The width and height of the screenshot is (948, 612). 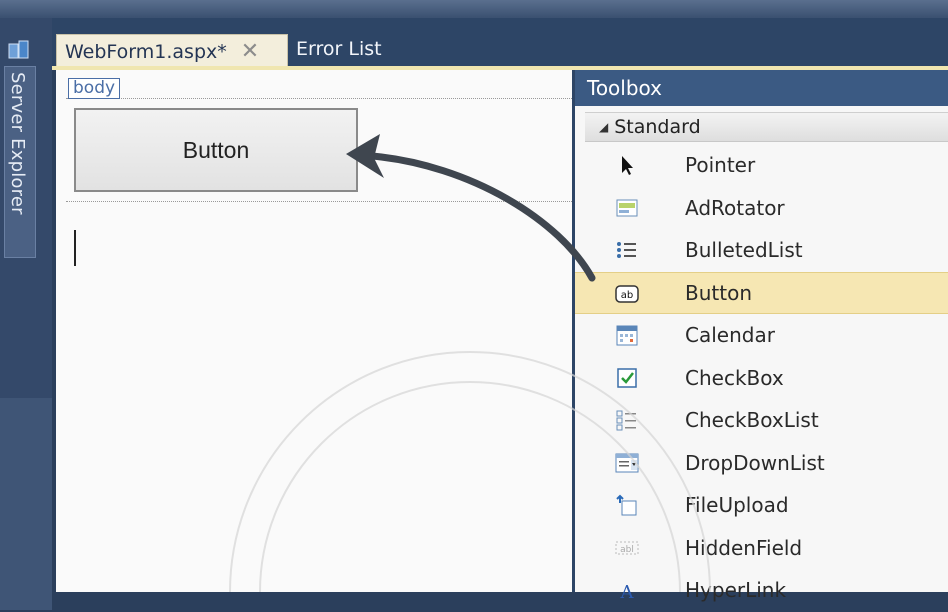 What do you see at coordinates (250, 51) in the screenshot?
I see `close-icon: ✕` at bounding box center [250, 51].